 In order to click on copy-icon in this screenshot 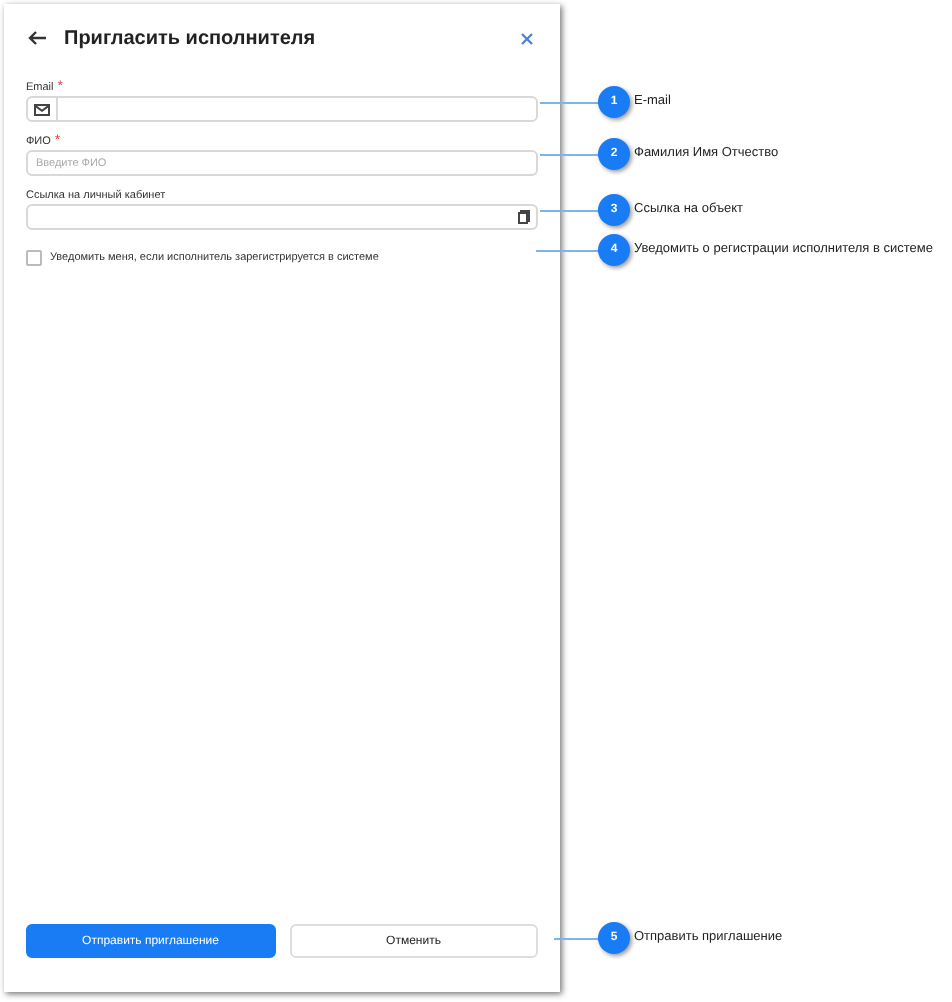, I will do `click(524, 217)`.